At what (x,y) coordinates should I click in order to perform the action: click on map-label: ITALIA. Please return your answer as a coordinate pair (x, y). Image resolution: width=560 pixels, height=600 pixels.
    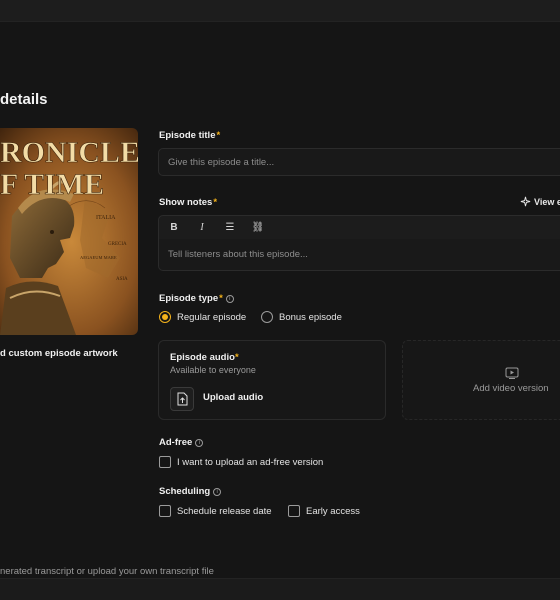
    Looking at the image, I should click on (106, 218).